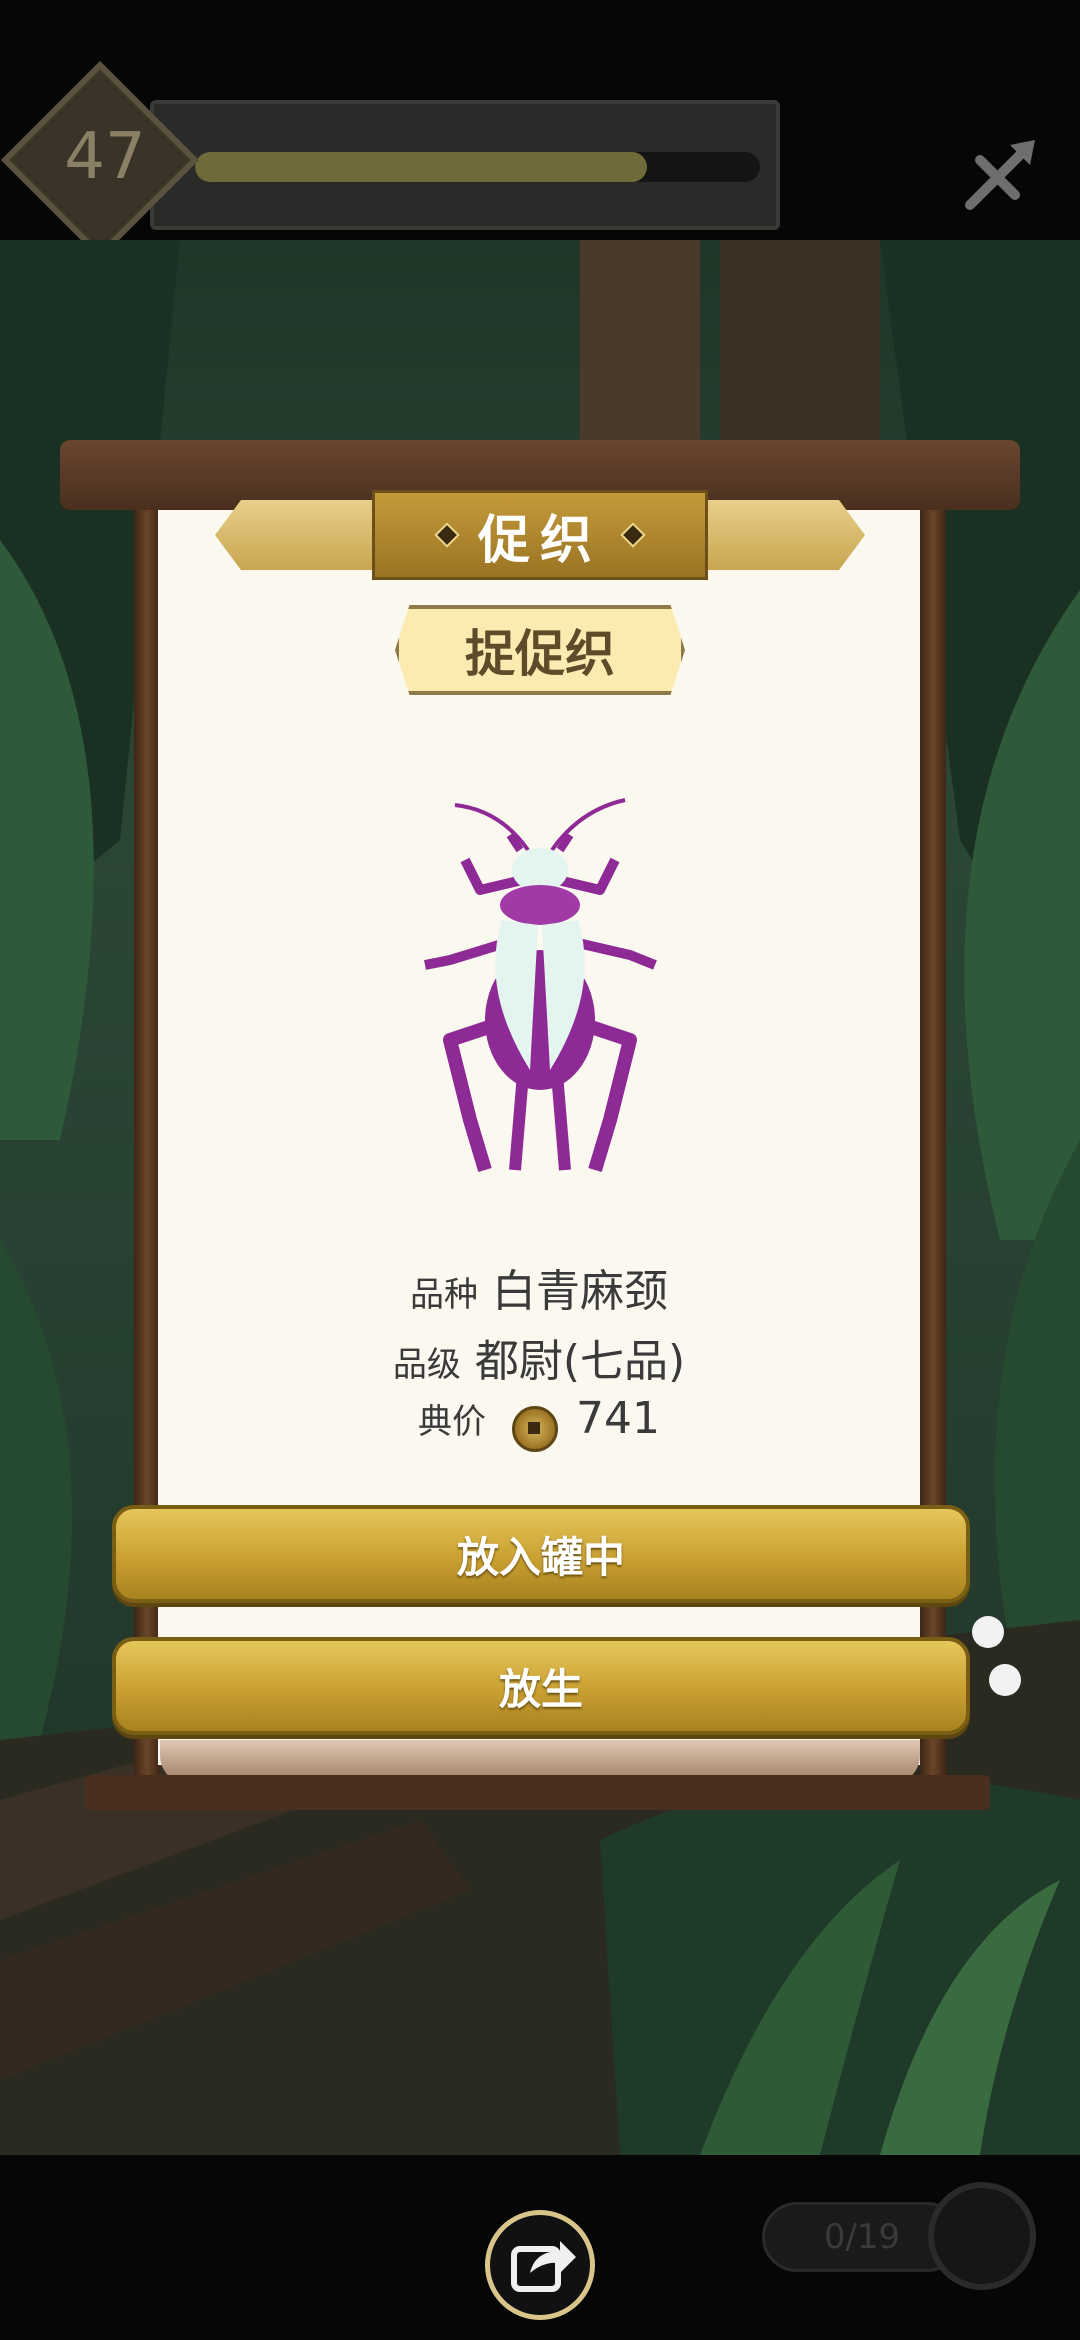 The width and height of the screenshot is (1080, 2340). I want to click on share-button, so click(540, 2265).